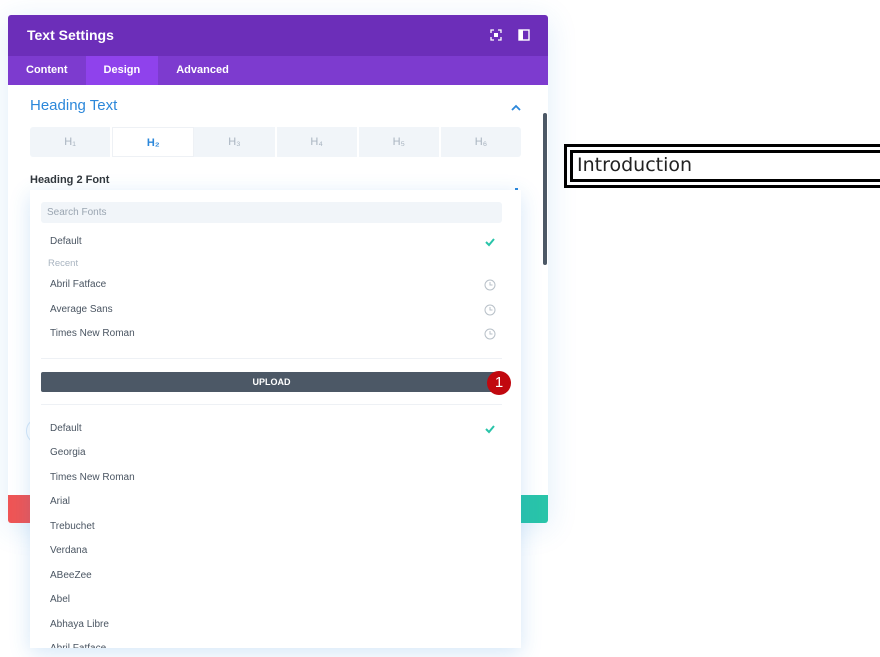 This screenshot has width=880, height=657. I want to click on tab-h4: H₄, so click(318, 142).